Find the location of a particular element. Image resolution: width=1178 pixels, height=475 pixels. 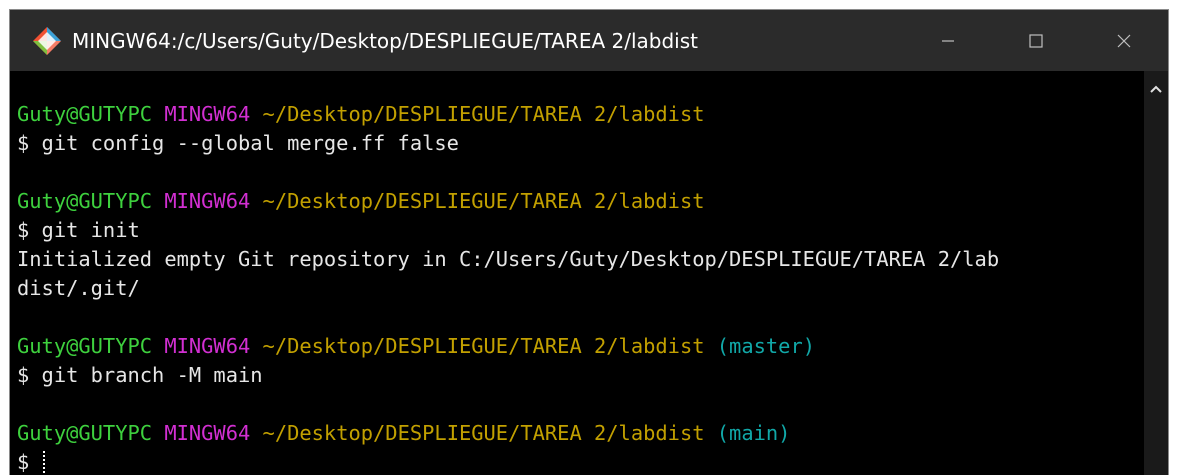

minimize-button is located at coordinates (948, 40).